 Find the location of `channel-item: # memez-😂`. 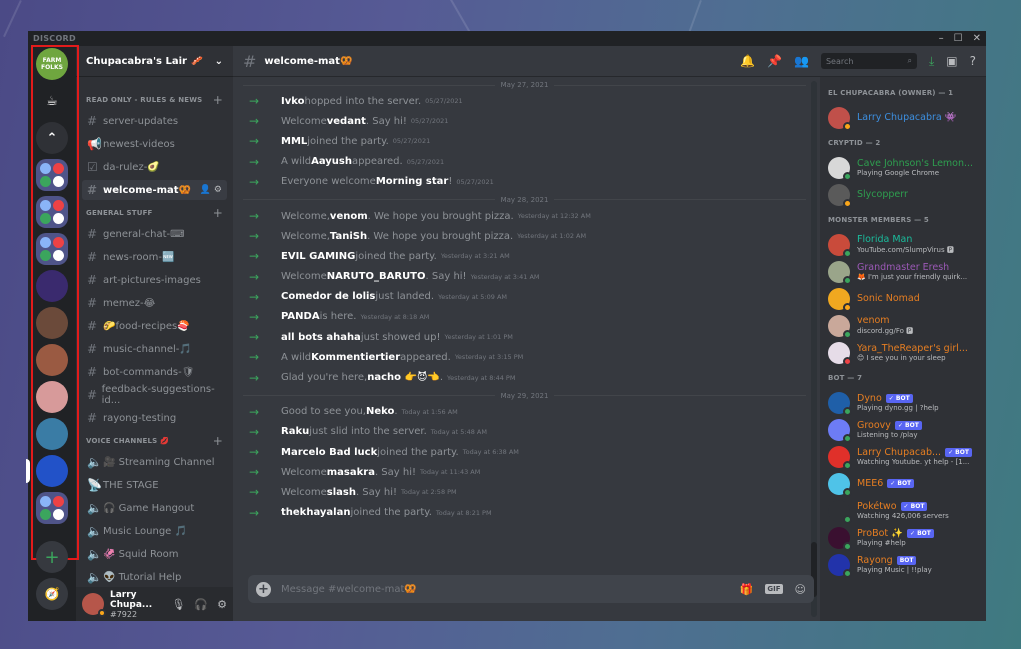

channel-item: # memez-😂 is located at coordinates (154, 303).